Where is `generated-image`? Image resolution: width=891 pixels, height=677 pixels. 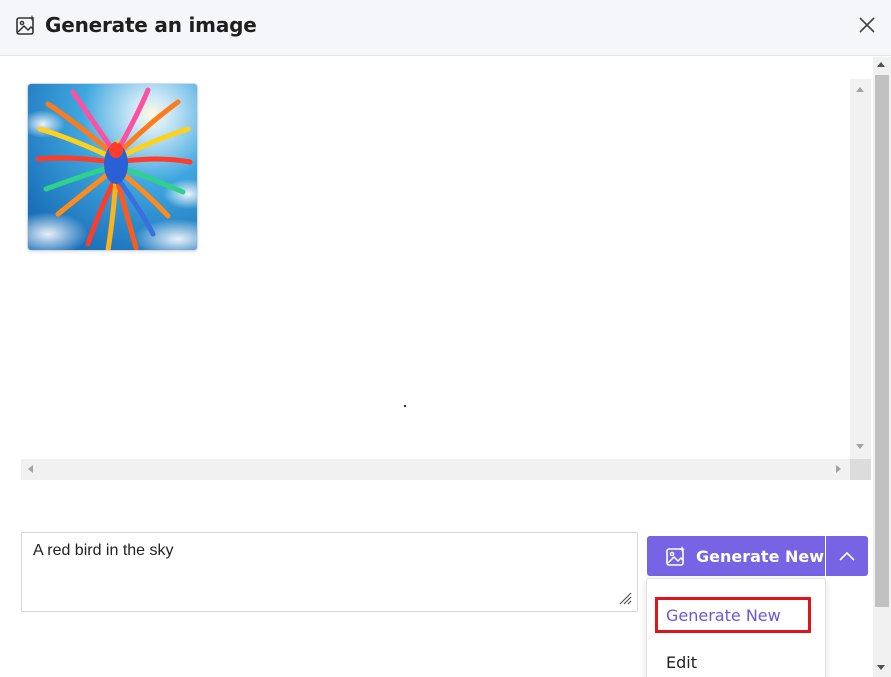
generated-image is located at coordinates (112, 167).